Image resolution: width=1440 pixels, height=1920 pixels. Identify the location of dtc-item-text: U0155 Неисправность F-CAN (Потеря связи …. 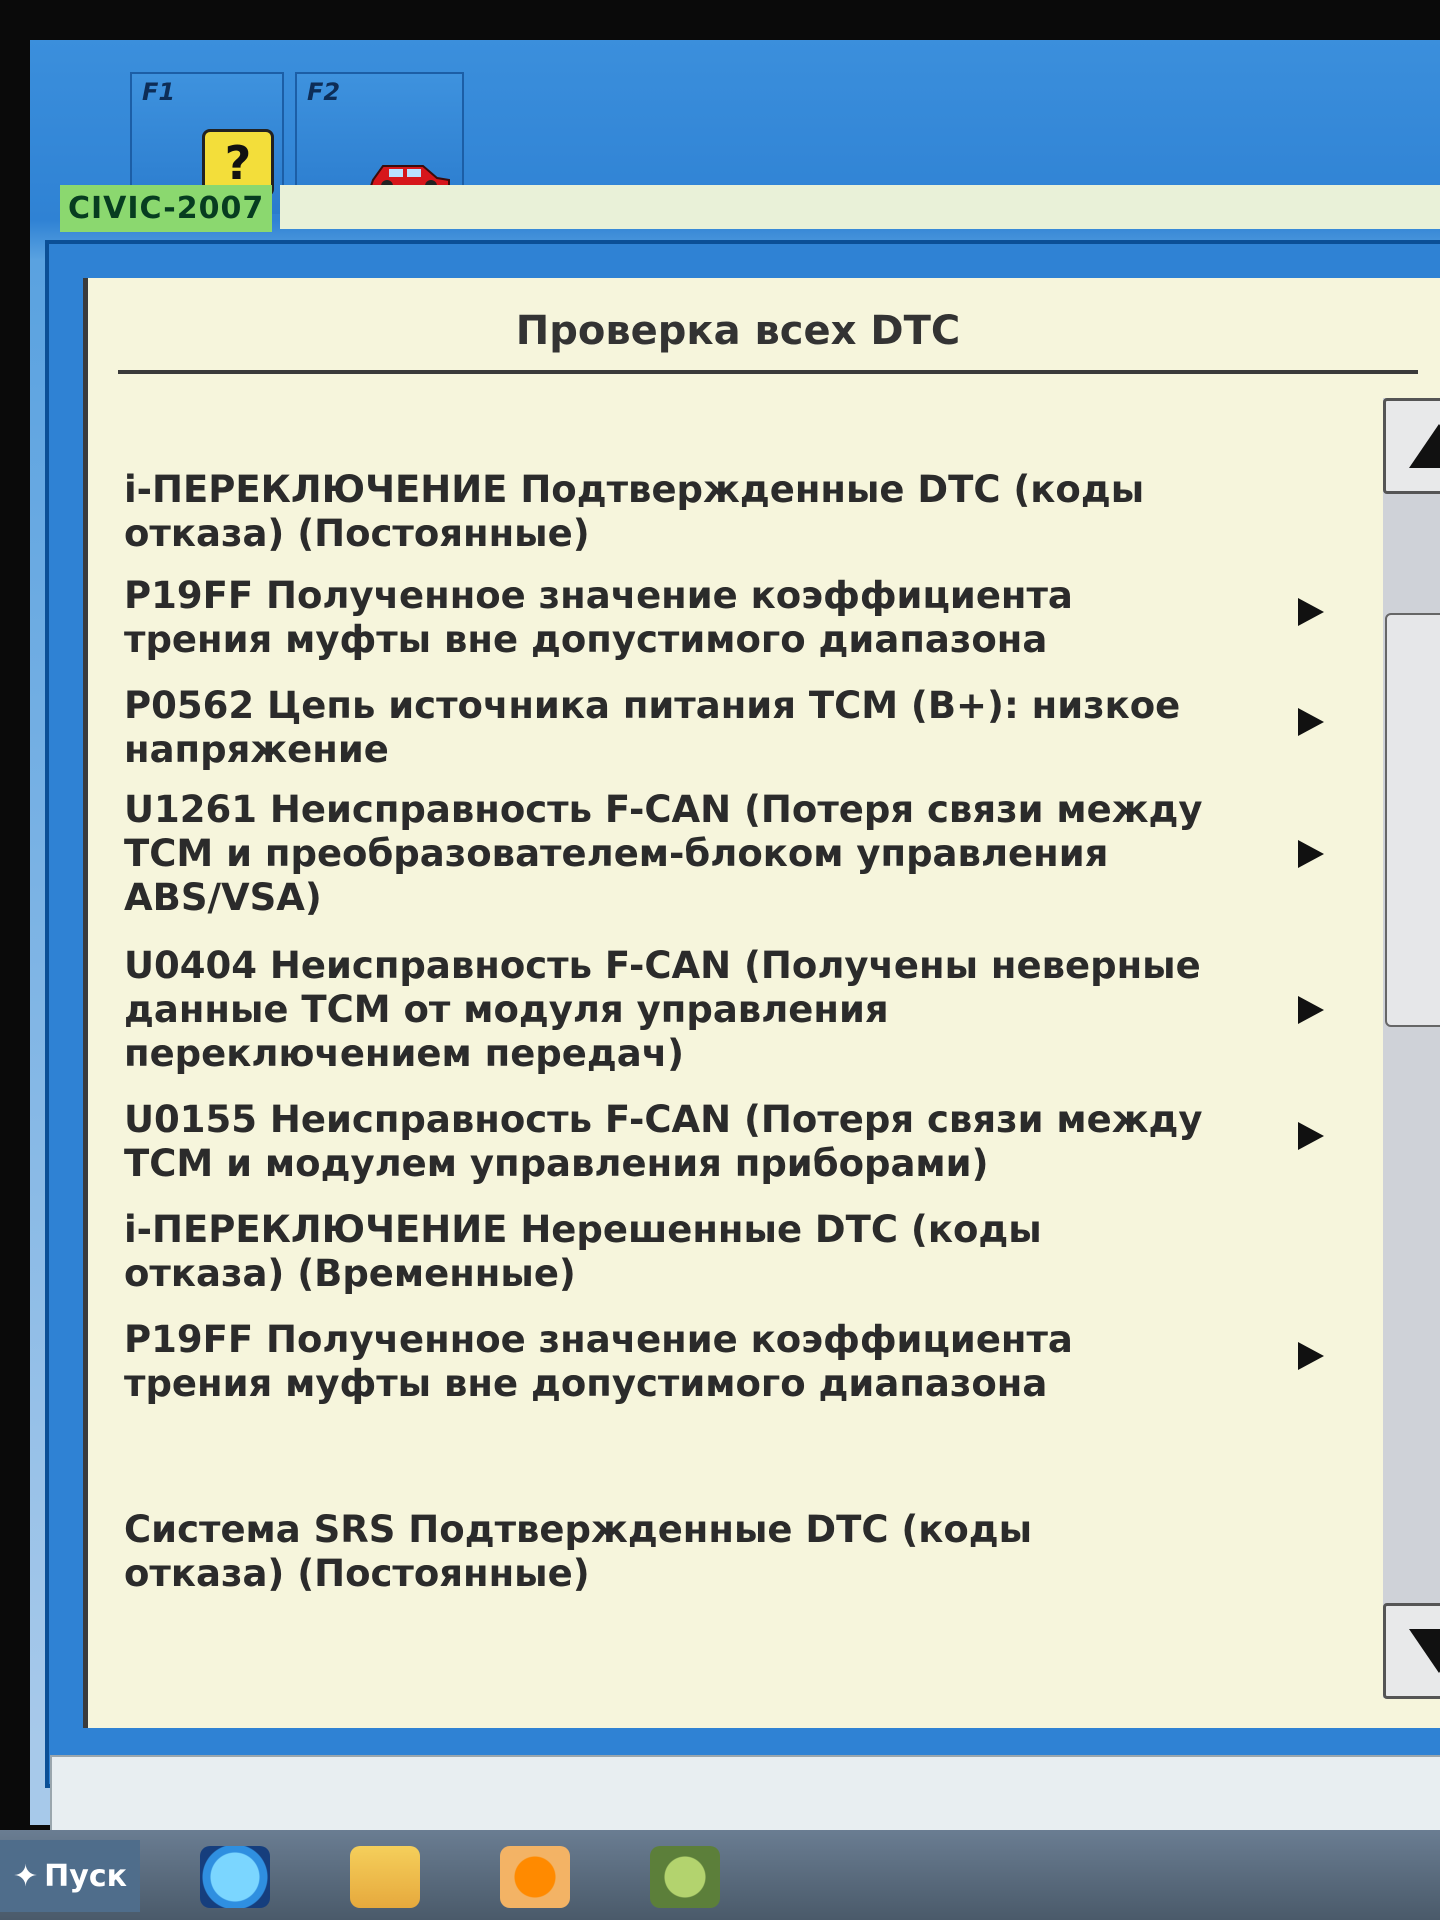
(663, 1141).